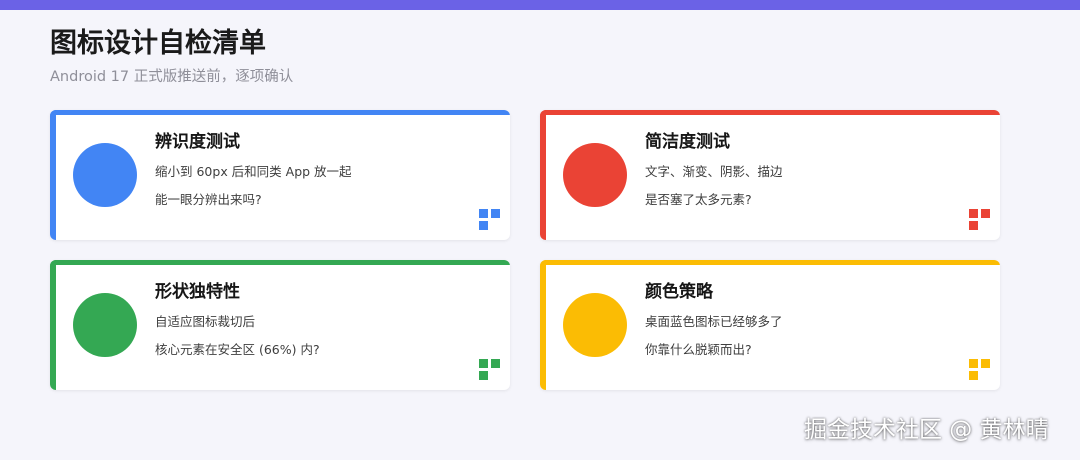  I want to click on checklist-card-color-strategy: 颜色策略 桌面蓝色图标已经够多了 你靠什么脱颖而出?, so click(770, 325).